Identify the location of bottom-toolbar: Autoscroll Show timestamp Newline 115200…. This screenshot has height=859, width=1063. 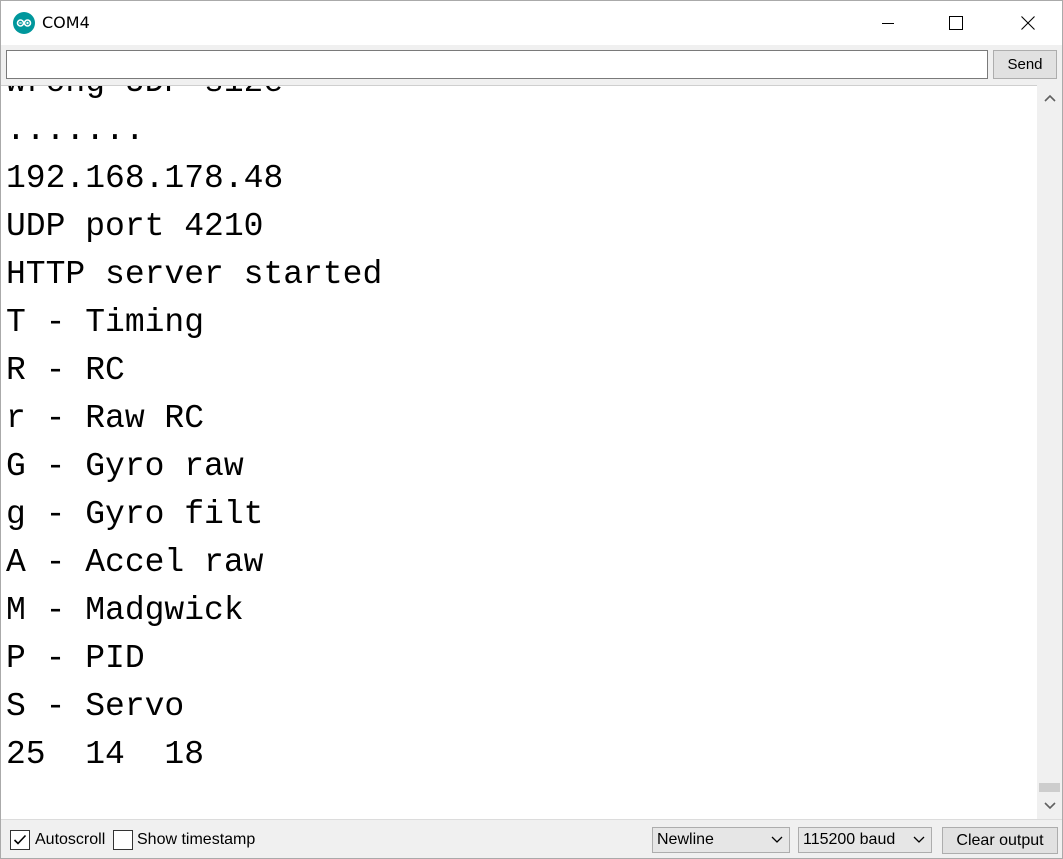
(531, 838).